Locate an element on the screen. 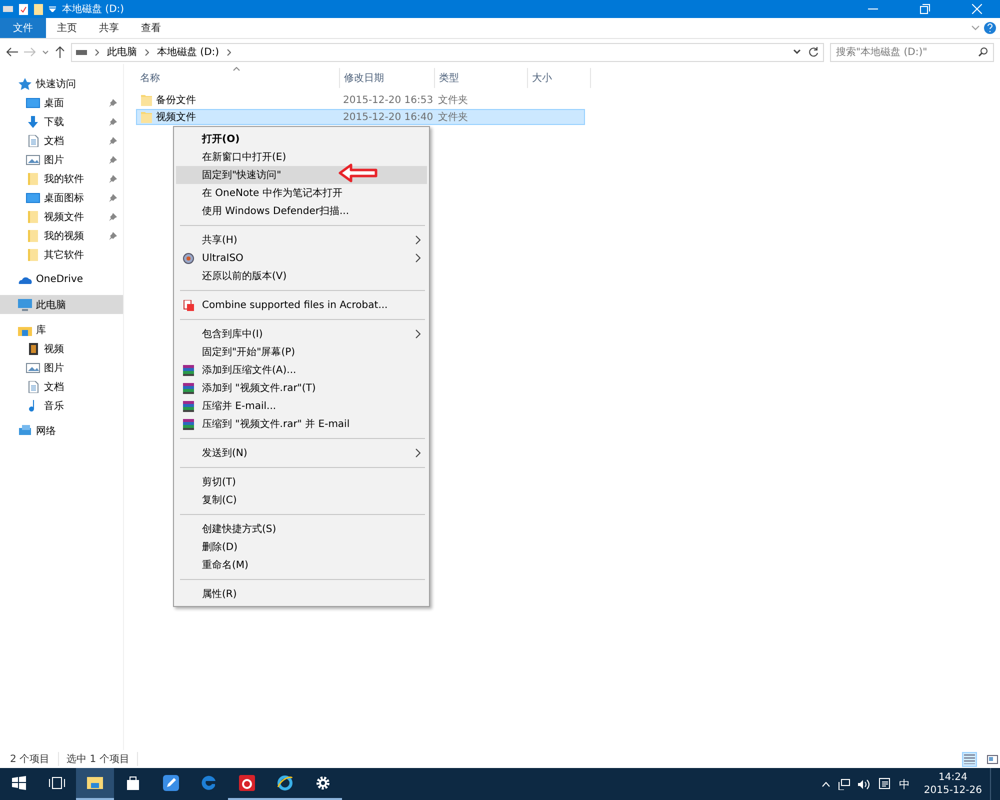 The height and width of the screenshot is (800, 1000). notification-icon is located at coordinates (884, 784).